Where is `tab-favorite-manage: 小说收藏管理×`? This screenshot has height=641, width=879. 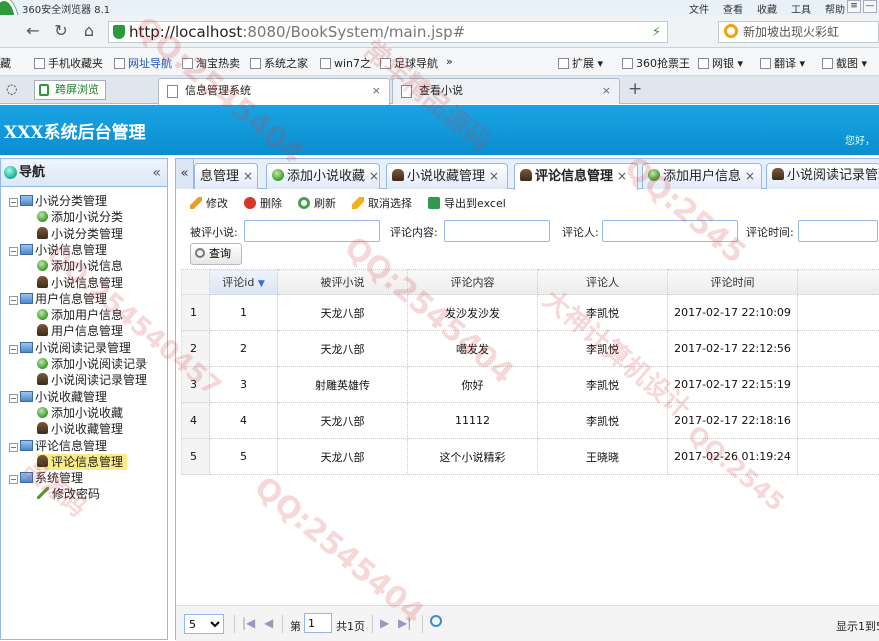 tab-favorite-manage: 小说收藏管理× is located at coordinates (447, 176).